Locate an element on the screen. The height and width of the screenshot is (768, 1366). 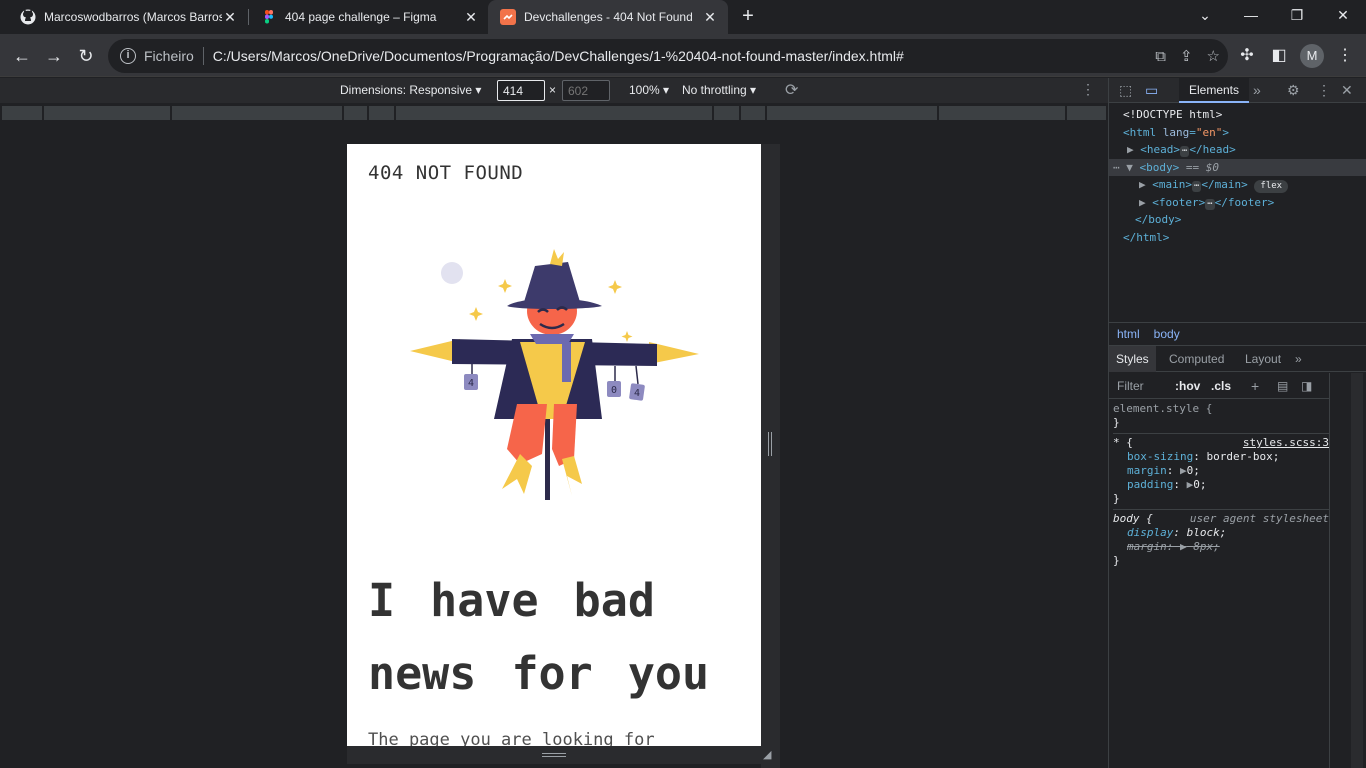
side-panel-icon: ◧ is located at coordinates (1279, 56).